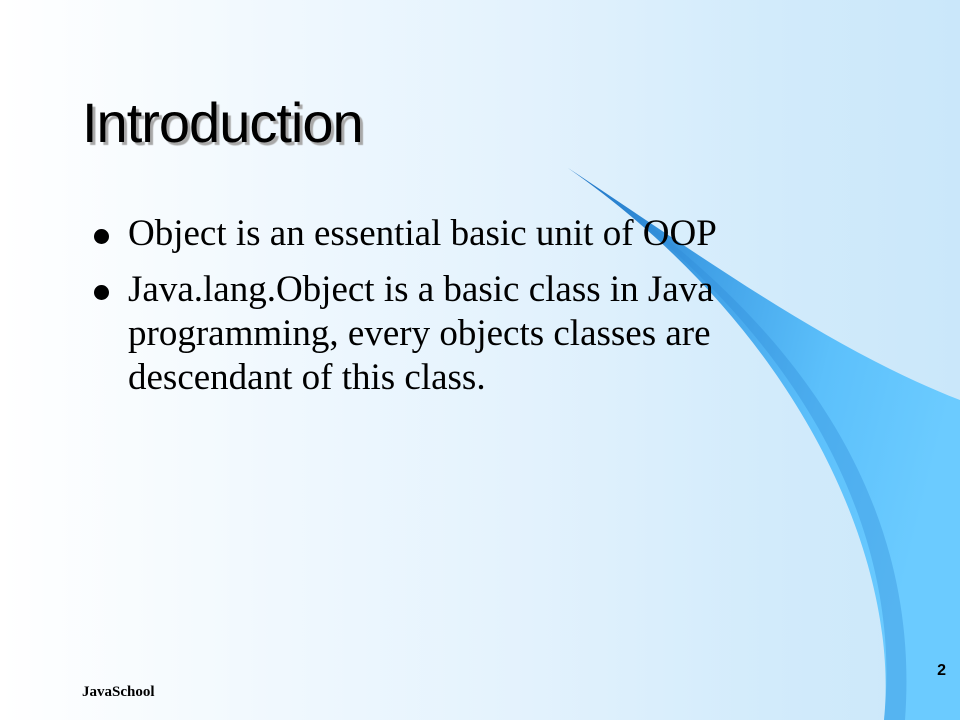  I want to click on slide-title: Introduction, so click(223, 122).